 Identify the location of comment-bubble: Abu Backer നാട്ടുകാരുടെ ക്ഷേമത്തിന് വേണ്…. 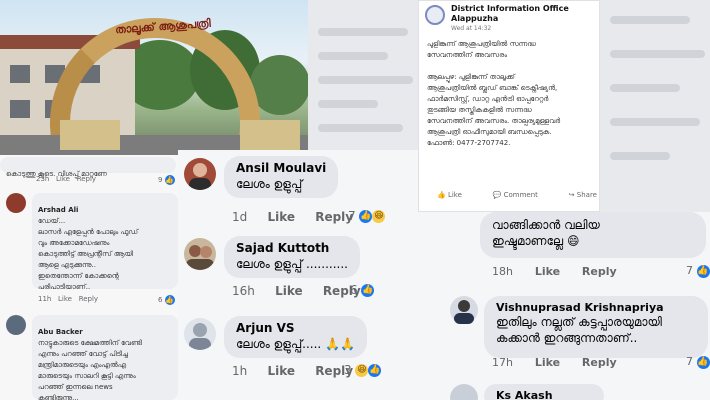
(105, 357).